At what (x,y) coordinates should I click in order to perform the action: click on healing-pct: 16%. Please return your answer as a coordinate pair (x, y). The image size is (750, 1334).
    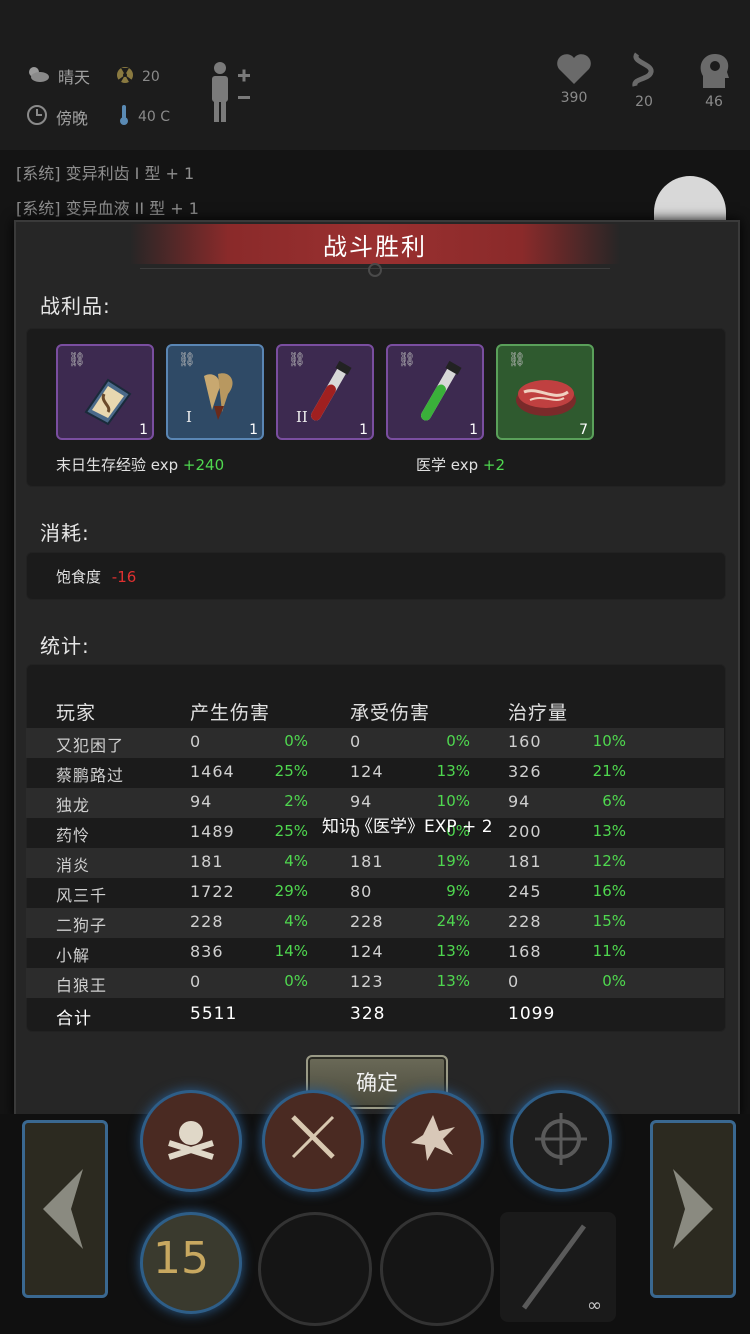
    Looking at the image, I should click on (609, 891).